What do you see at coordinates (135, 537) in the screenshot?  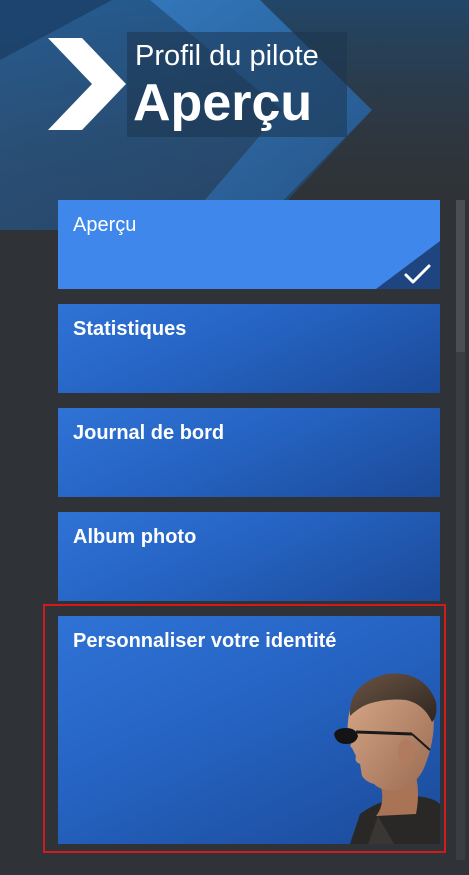 I see `menu-item-label: Album photo` at bounding box center [135, 537].